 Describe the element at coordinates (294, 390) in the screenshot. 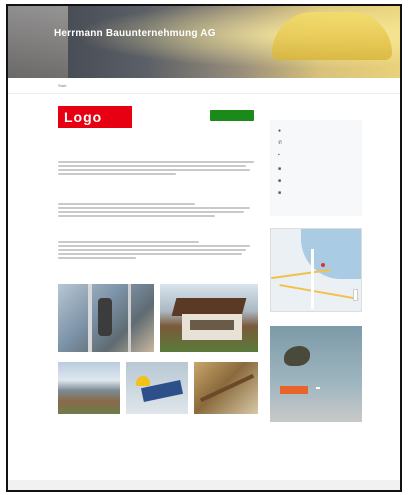

I see `ad-button` at that location.